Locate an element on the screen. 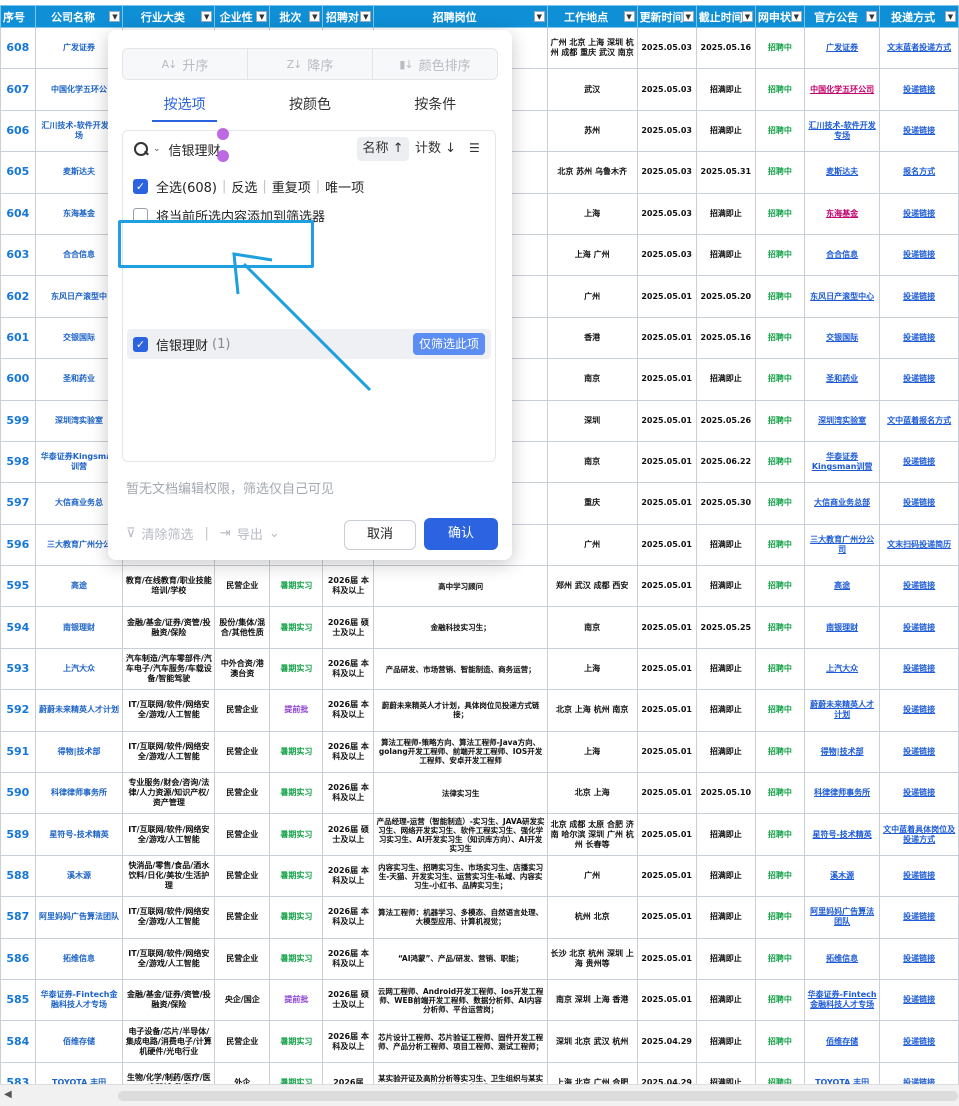 This screenshot has width=959, height=1106. column-header: 行业大类 ▼ is located at coordinates (169, 16).